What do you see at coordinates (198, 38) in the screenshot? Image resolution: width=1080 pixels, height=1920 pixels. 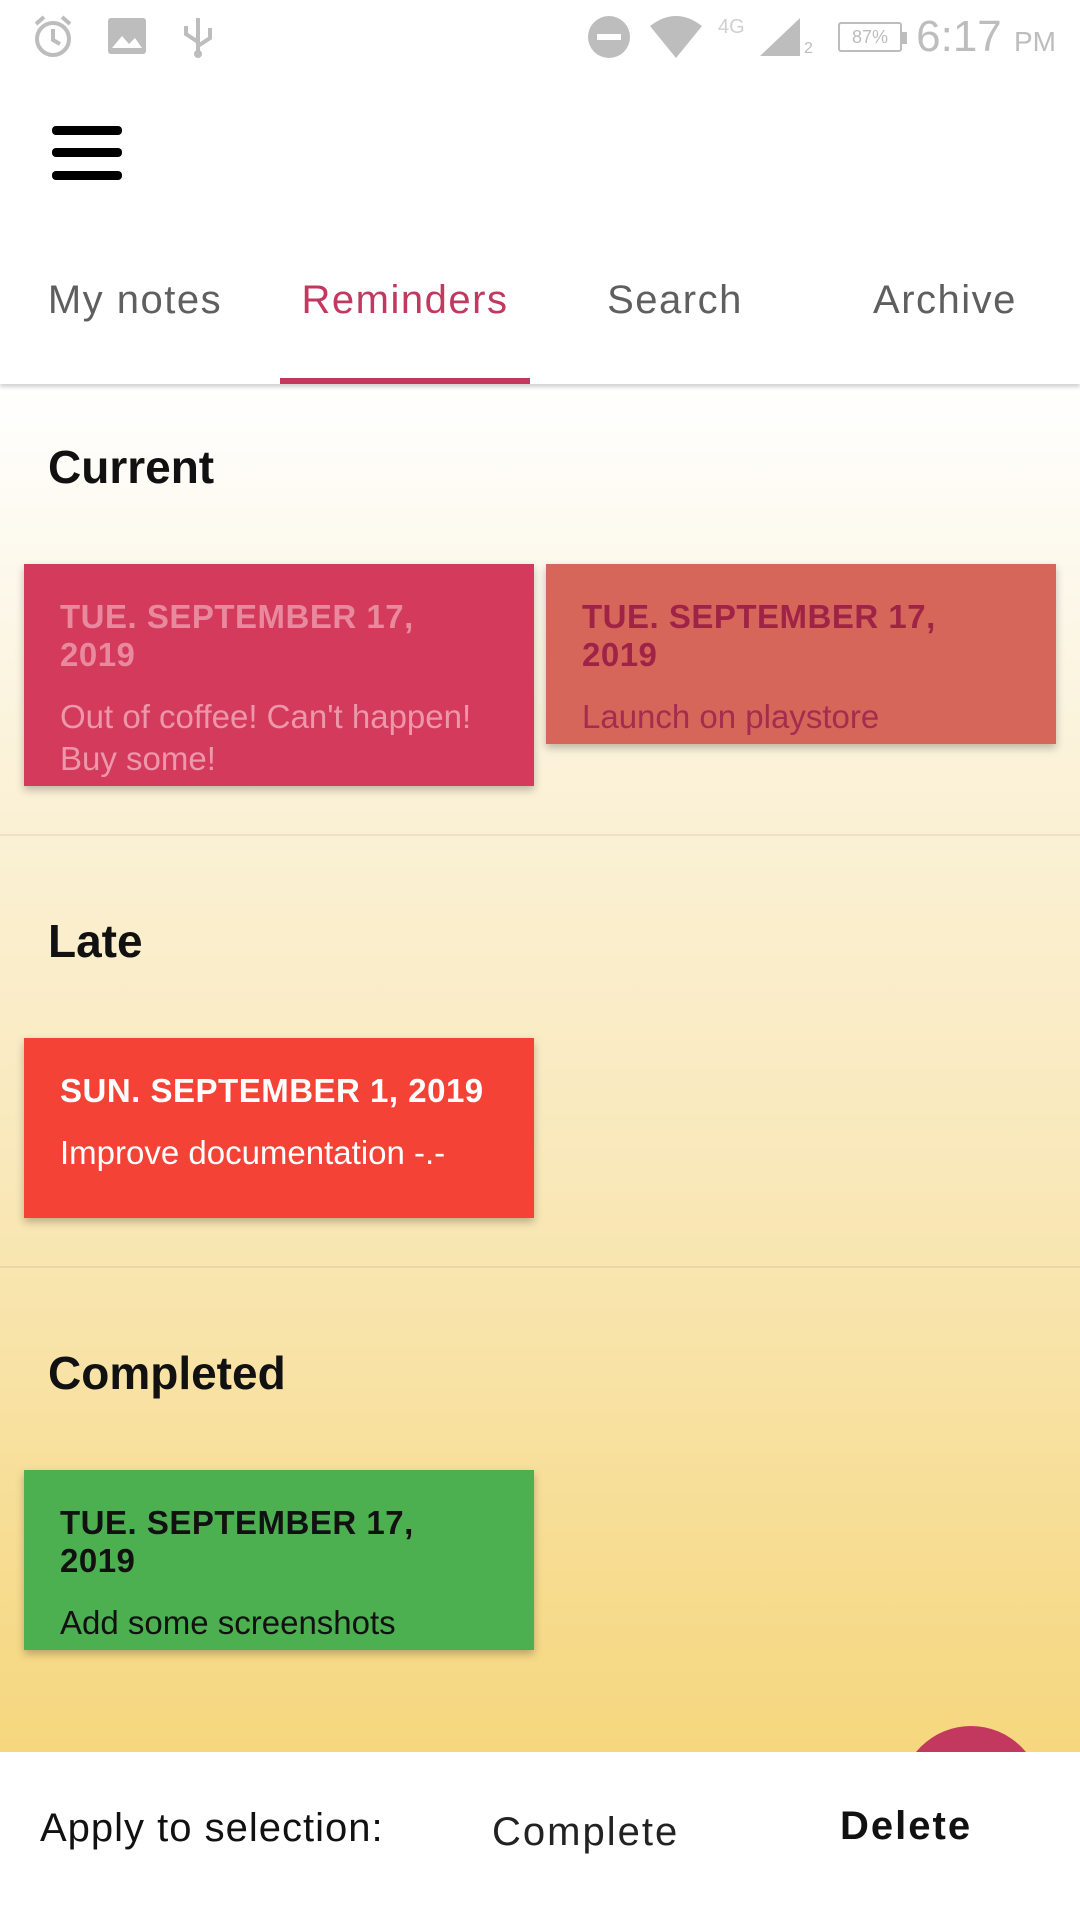 I see `usb-icon` at bounding box center [198, 38].